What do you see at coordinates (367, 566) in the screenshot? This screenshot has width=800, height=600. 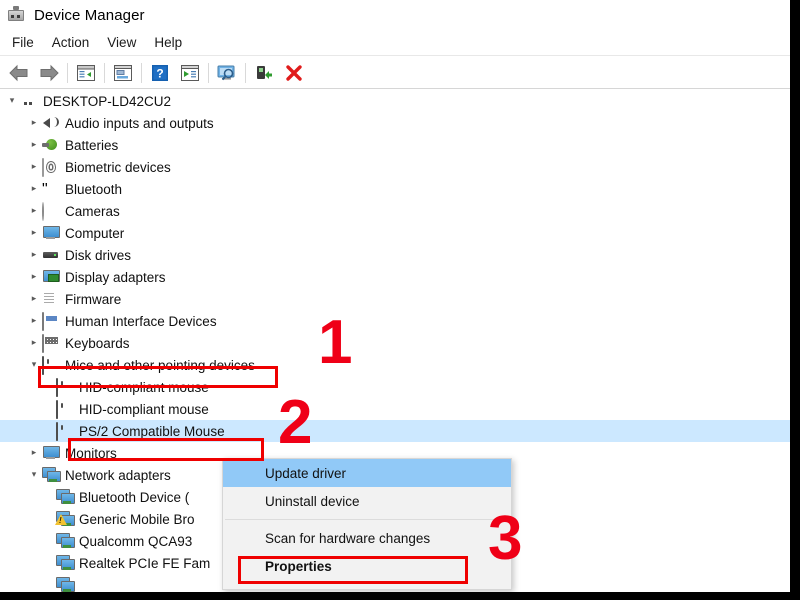 I see `context-menu-item-properties: Properties` at bounding box center [367, 566].